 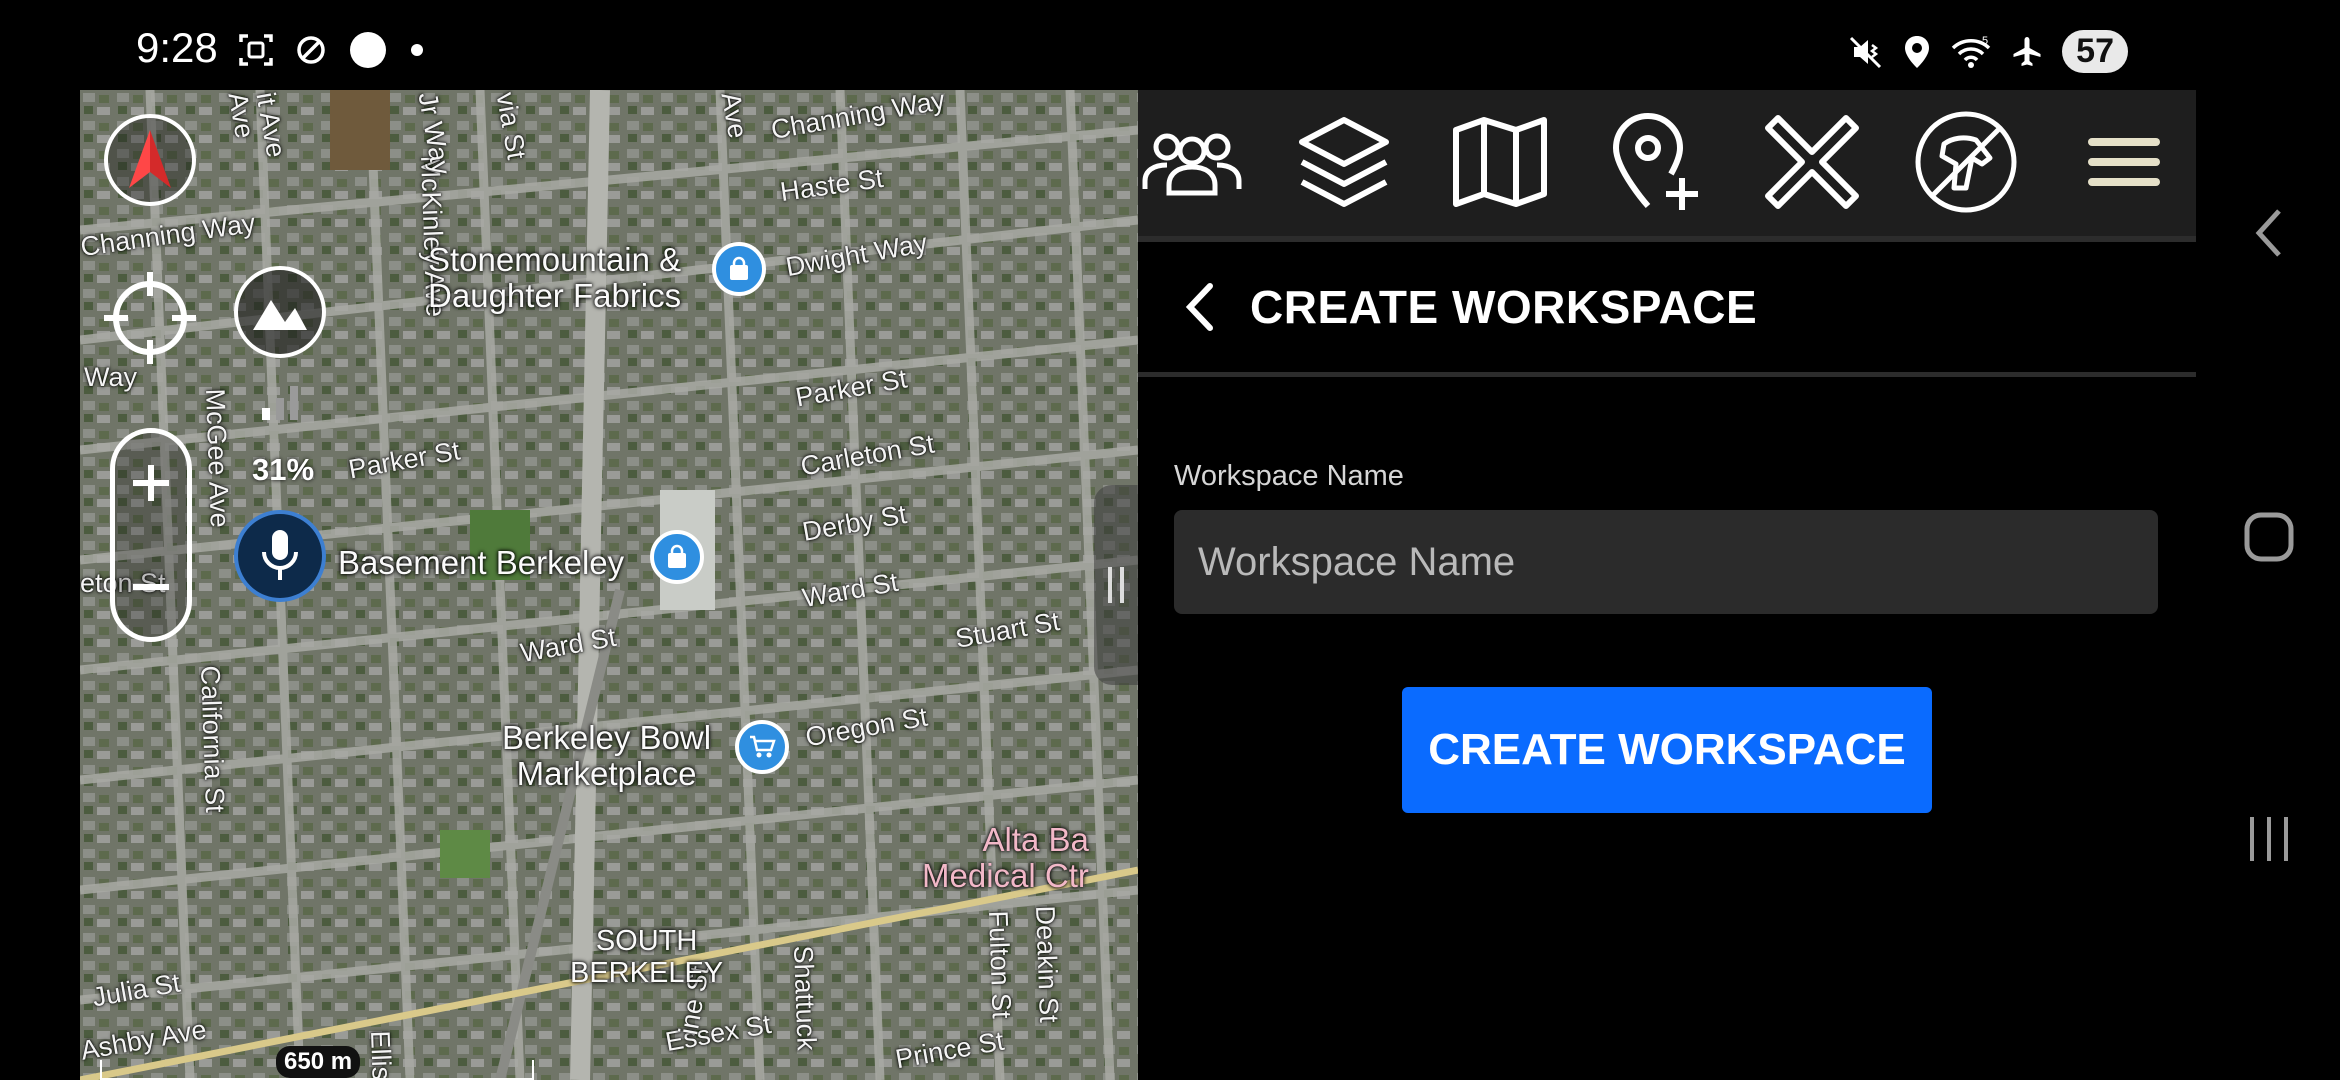 I want to click on zoom-out-button, so click(x=151, y=587).